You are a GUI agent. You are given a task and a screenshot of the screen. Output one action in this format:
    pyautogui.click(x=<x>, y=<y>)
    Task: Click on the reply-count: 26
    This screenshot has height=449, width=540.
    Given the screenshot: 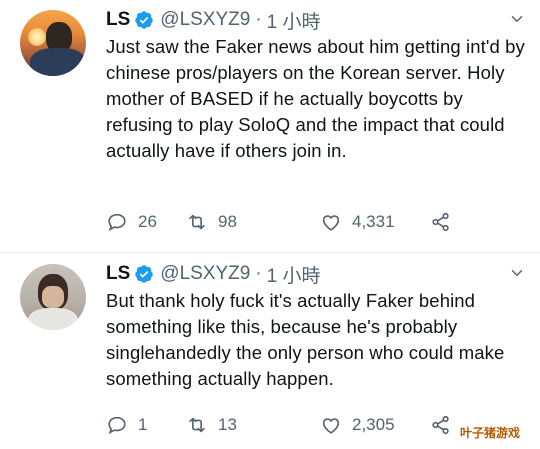 What is the action you would take?
    pyautogui.click(x=147, y=221)
    